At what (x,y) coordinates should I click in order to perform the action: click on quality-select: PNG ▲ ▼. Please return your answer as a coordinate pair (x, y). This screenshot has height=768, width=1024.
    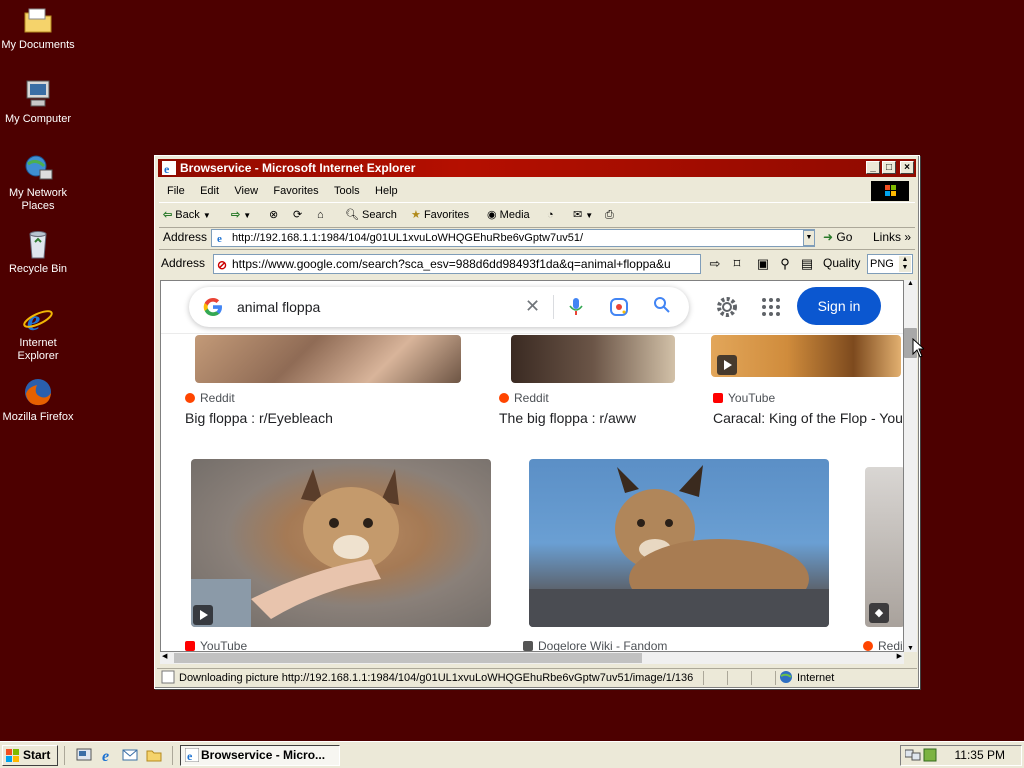
    Looking at the image, I should click on (890, 264).